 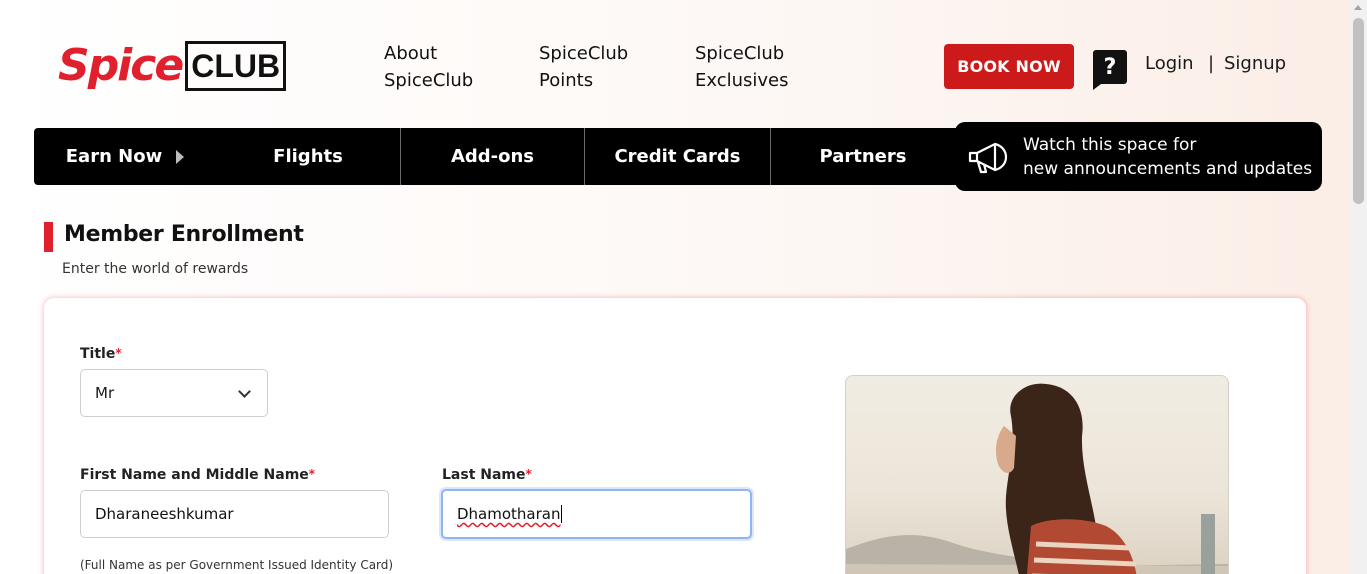 What do you see at coordinates (1358, 7) in the screenshot?
I see `scroll-up-arrow-icon` at bounding box center [1358, 7].